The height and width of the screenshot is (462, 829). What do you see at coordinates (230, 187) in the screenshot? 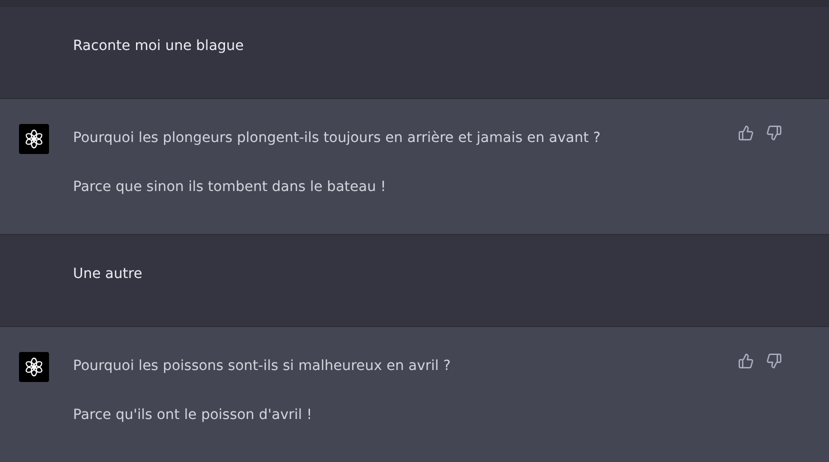
I see `message-text: Parce que sinon ils tombent dans le bateau !` at bounding box center [230, 187].